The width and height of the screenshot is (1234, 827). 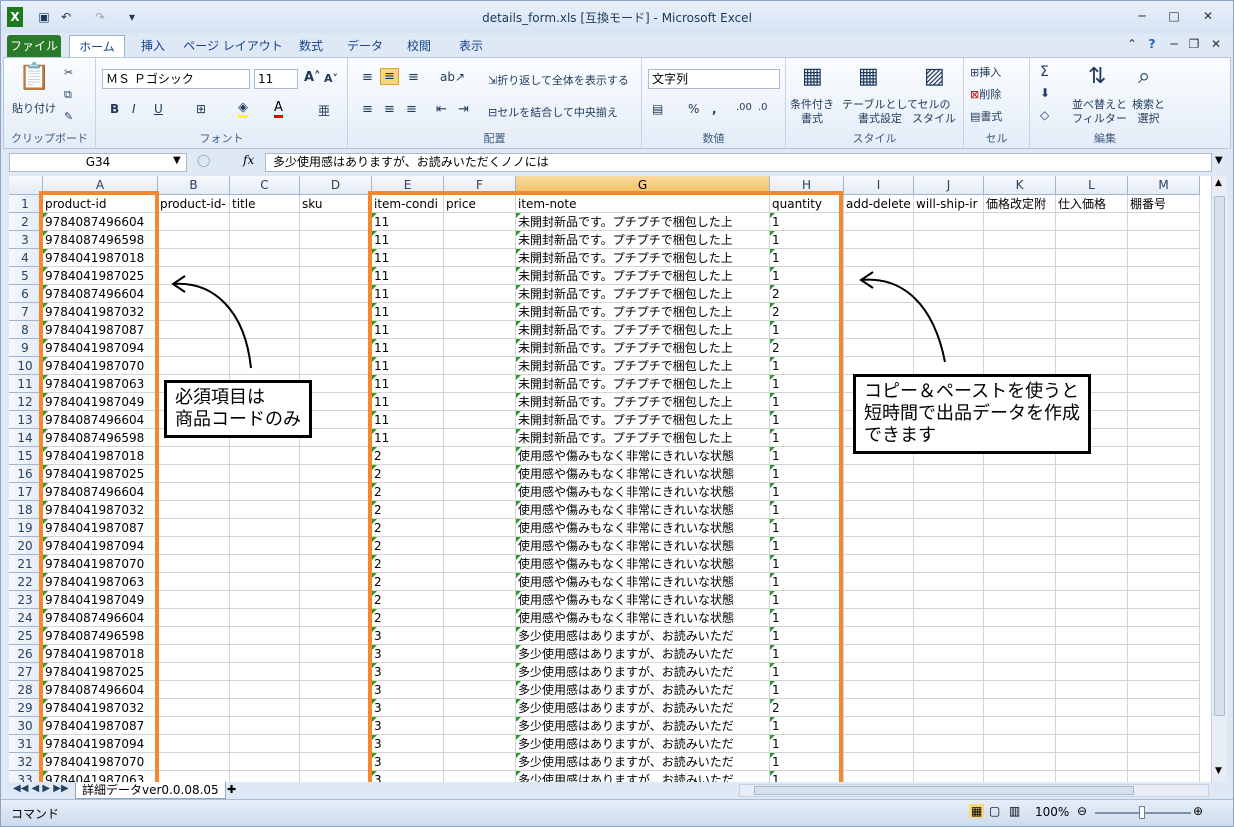 What do you see at coordinates (441, 109) in the screenshot?
I see `decrease-indent-icon: ⇤` at bounding box center [441, 109].